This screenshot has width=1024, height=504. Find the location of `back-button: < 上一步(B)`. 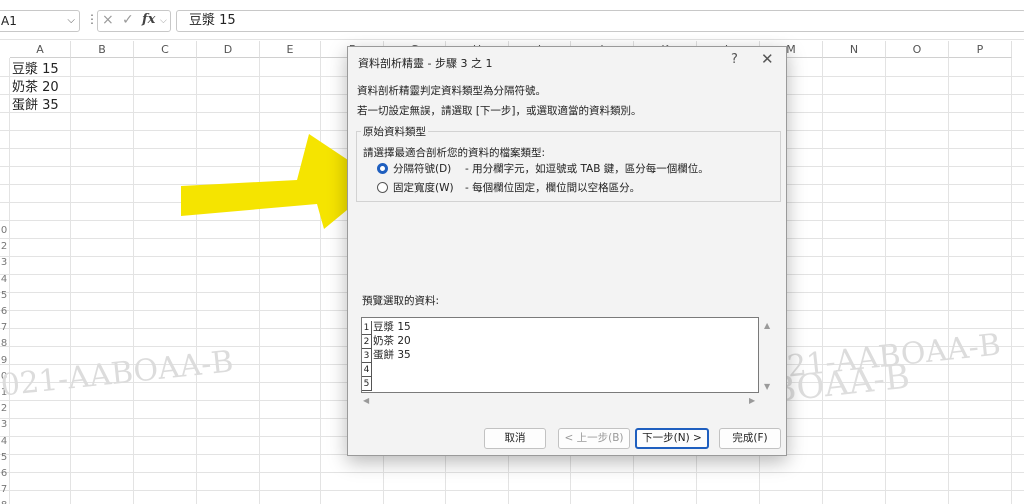

back-button: < 上一步(B) is located at coordinates (594, 438).